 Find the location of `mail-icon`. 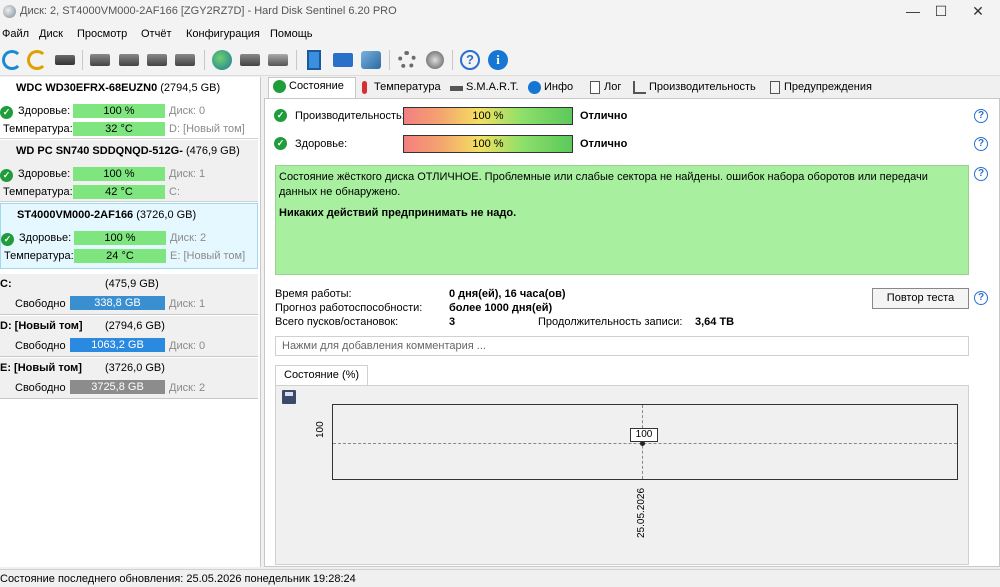

mail-icon is located at coordinates (343, 60).